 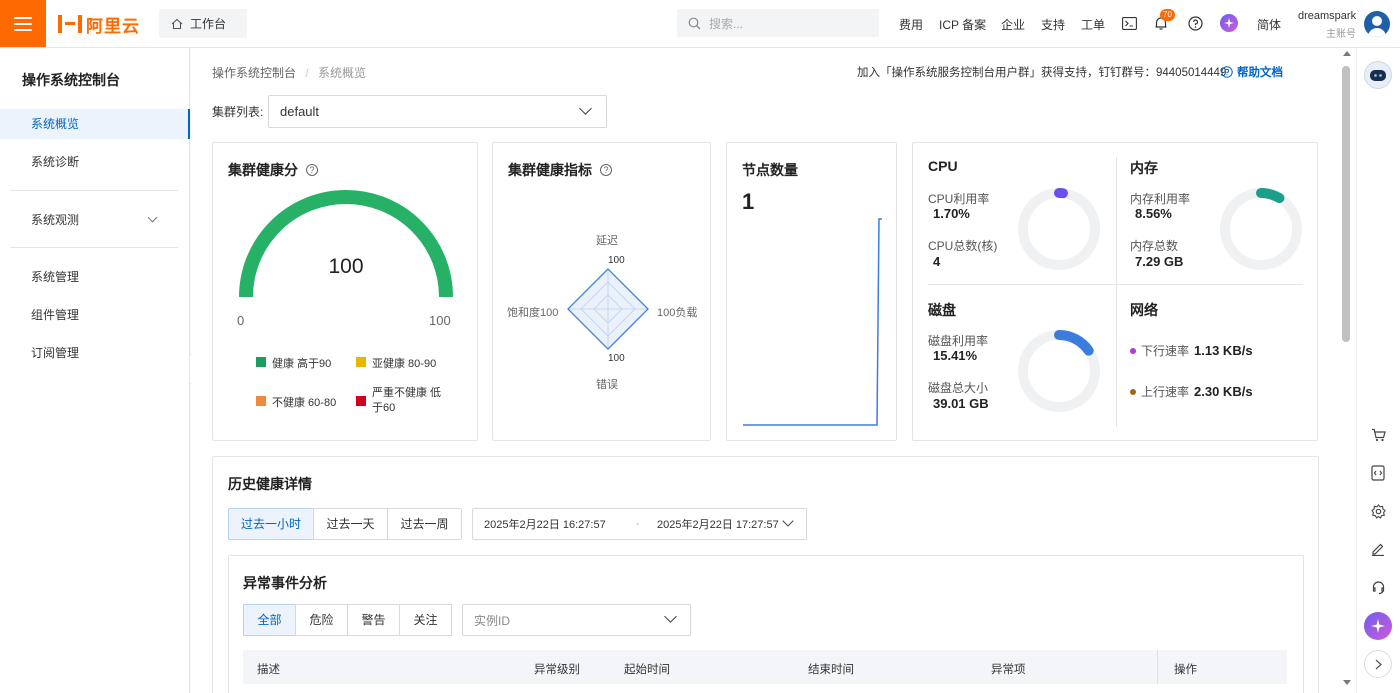 What do you see at coordinates (177, 23) in the screenshot?
I see `home-icon` at bounding box center [177, 23].